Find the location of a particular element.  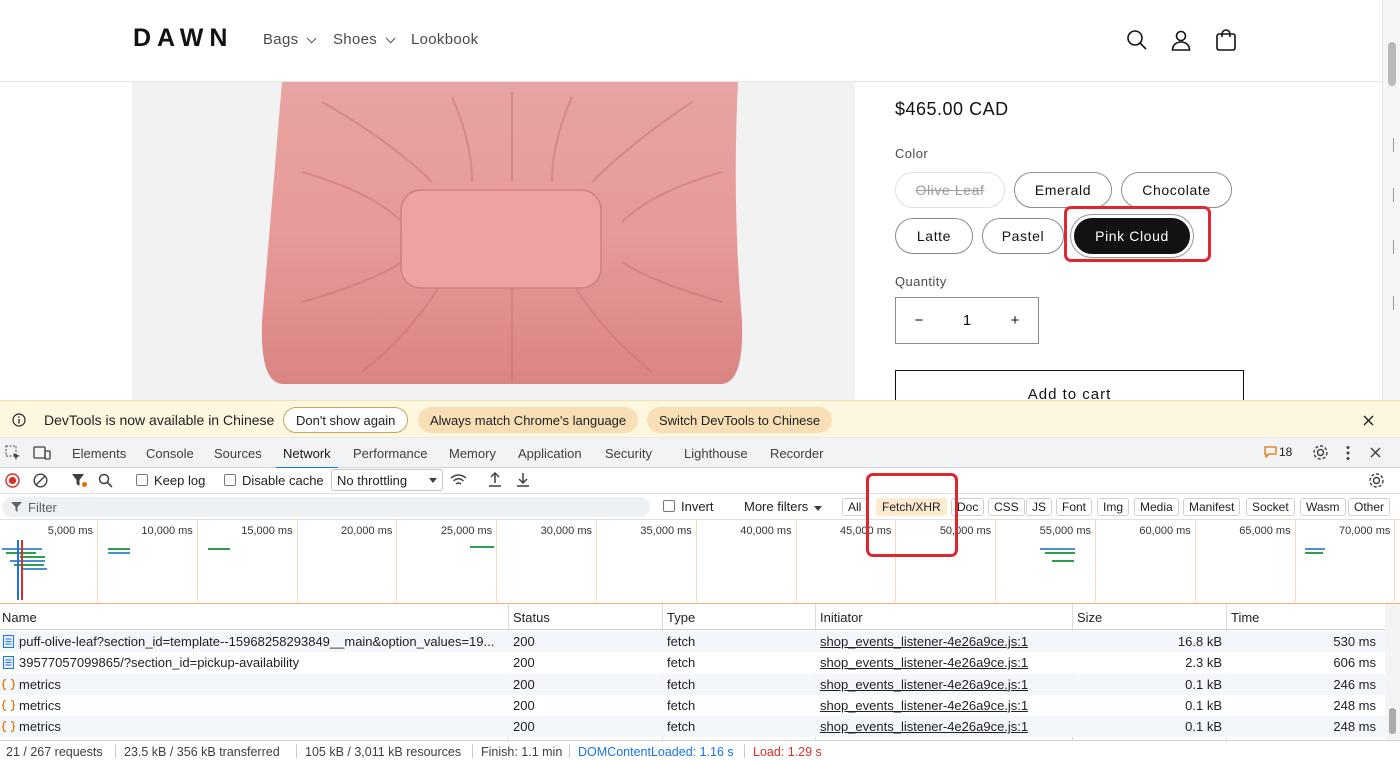

more-filters-dropdown: More filters is located at coordinates (783, 506).